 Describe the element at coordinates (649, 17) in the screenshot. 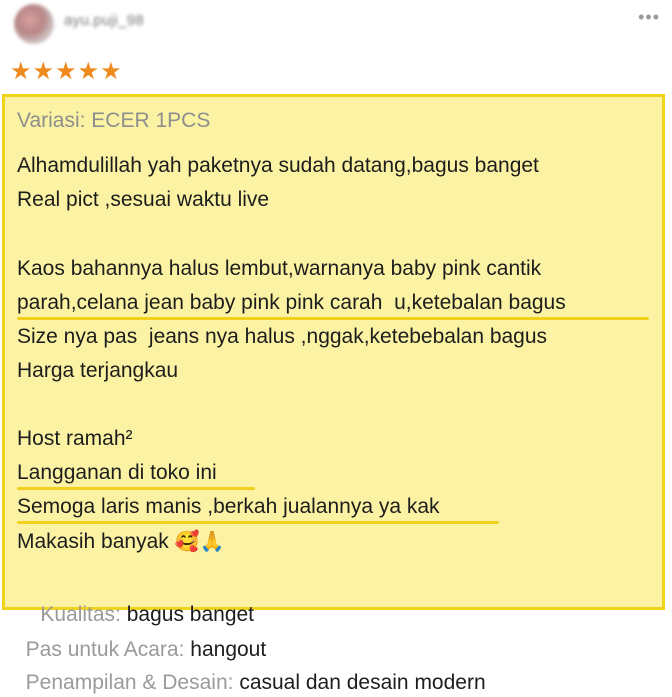

I see `more-options-icon: •••` at that location.